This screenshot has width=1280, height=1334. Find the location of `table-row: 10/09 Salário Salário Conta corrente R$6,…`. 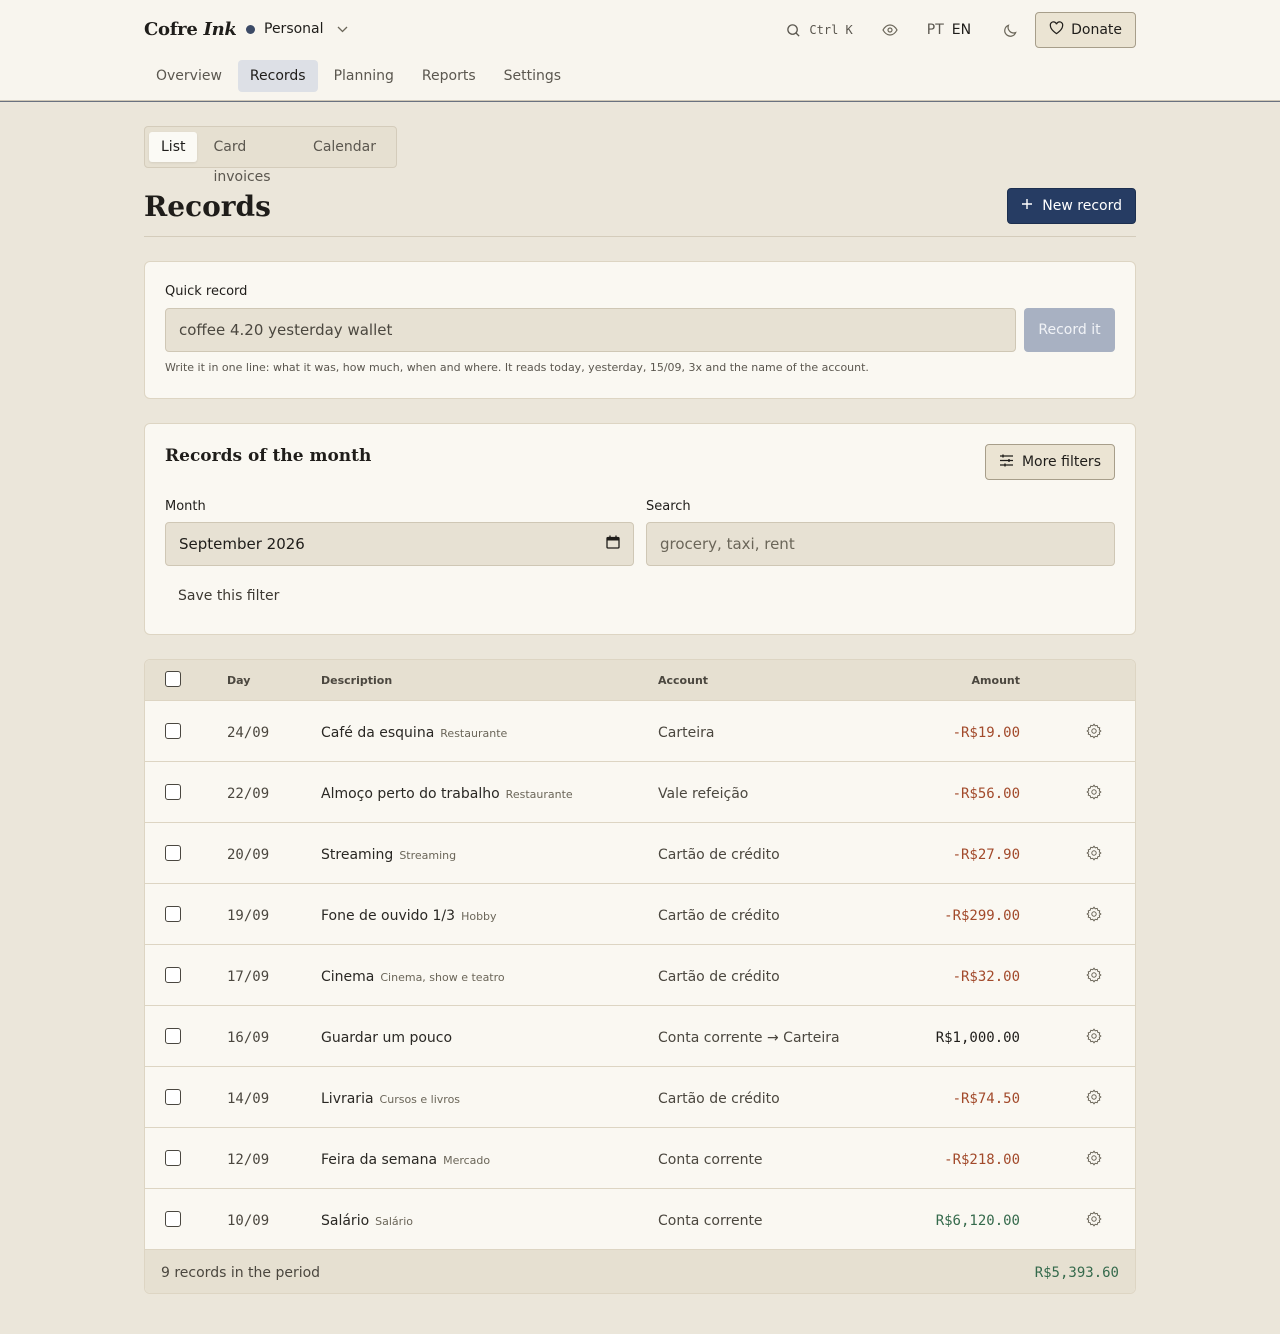

table-row: 10/09 Salário Salário Conta corrente R$6,… is located at coordinates (640, 1218).